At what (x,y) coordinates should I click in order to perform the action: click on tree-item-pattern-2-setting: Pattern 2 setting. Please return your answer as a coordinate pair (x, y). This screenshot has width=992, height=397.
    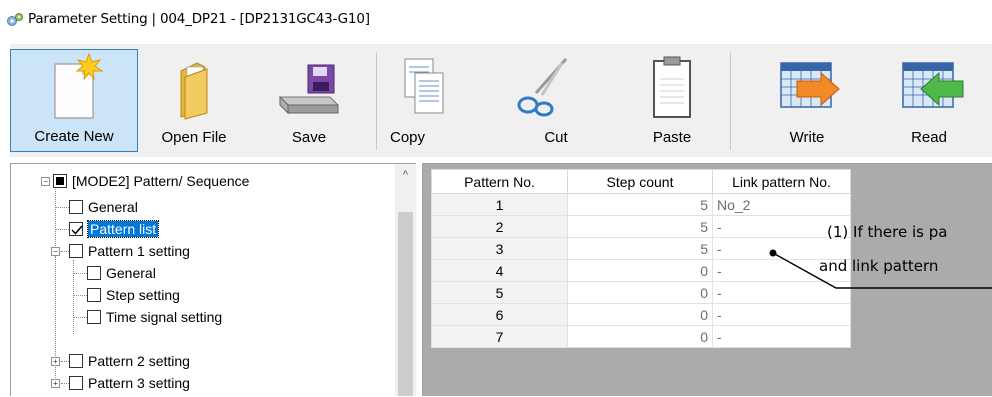
    Looking at the image, I should click on (129, 361).